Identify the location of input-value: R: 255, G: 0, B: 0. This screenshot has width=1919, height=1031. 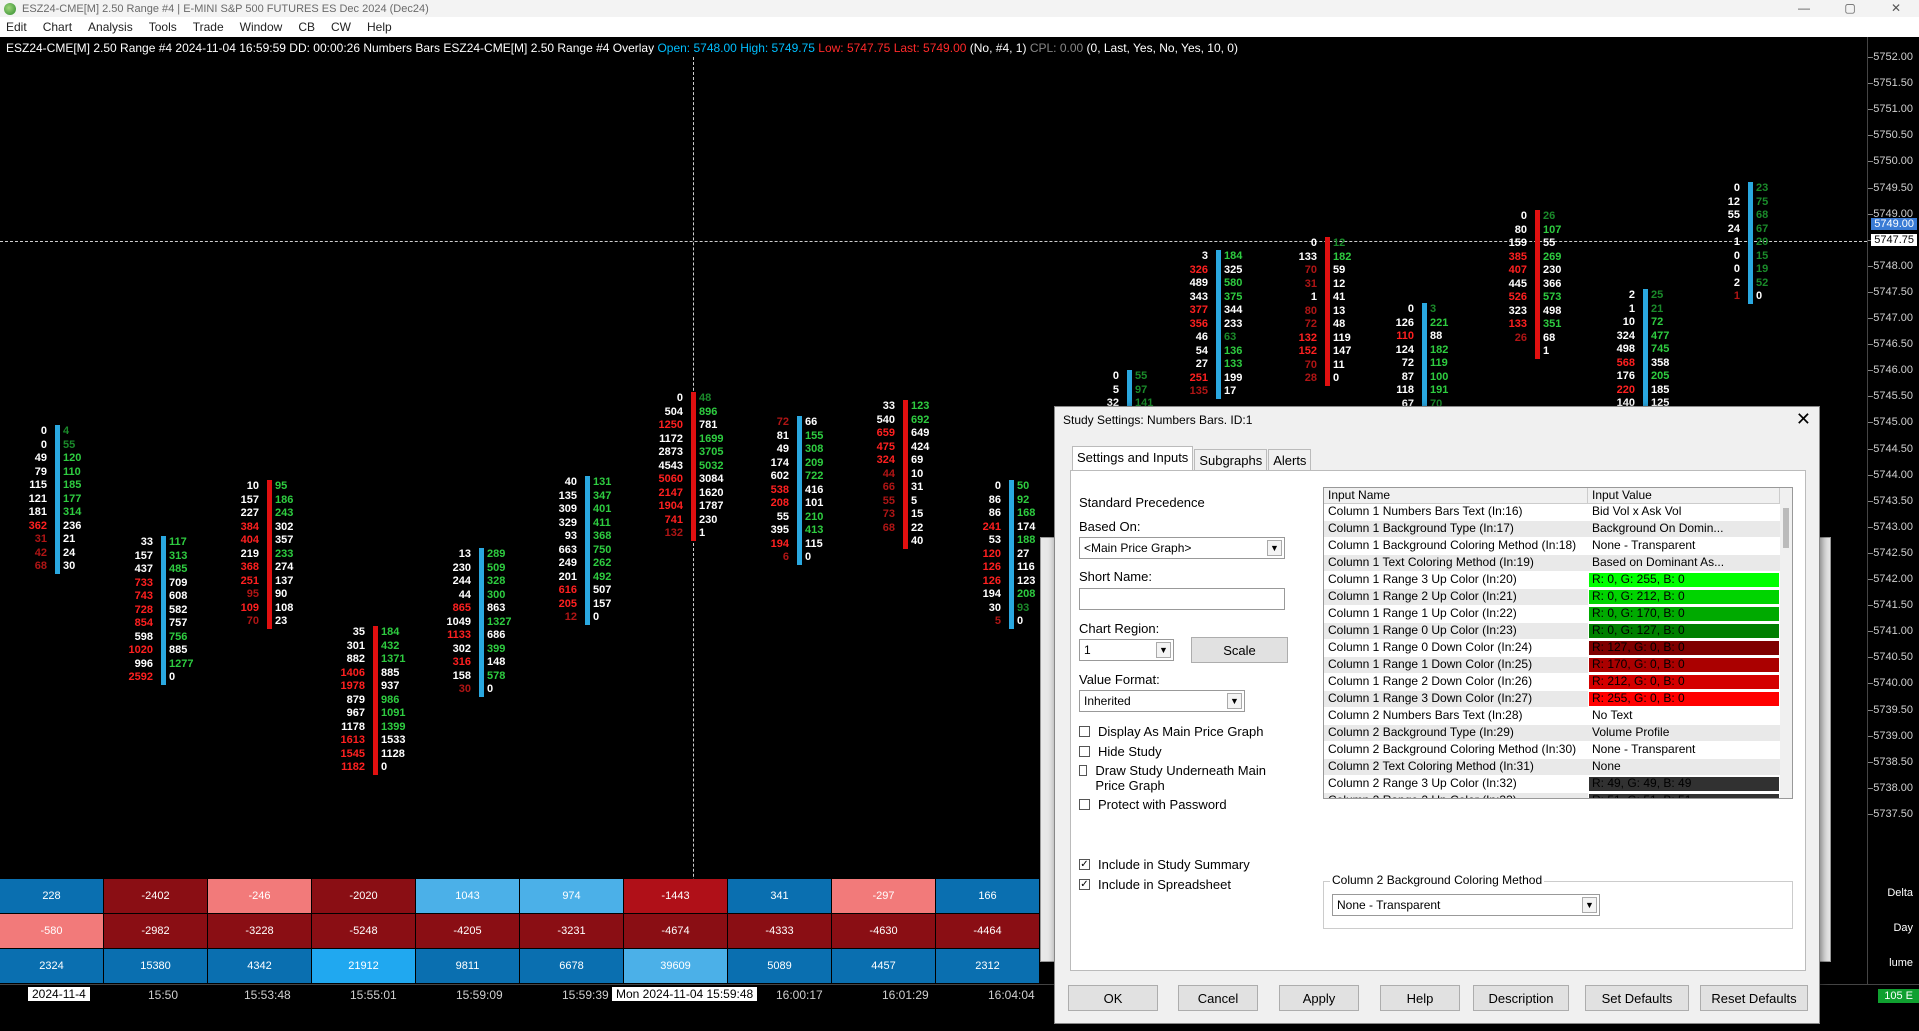
(1684, 699).